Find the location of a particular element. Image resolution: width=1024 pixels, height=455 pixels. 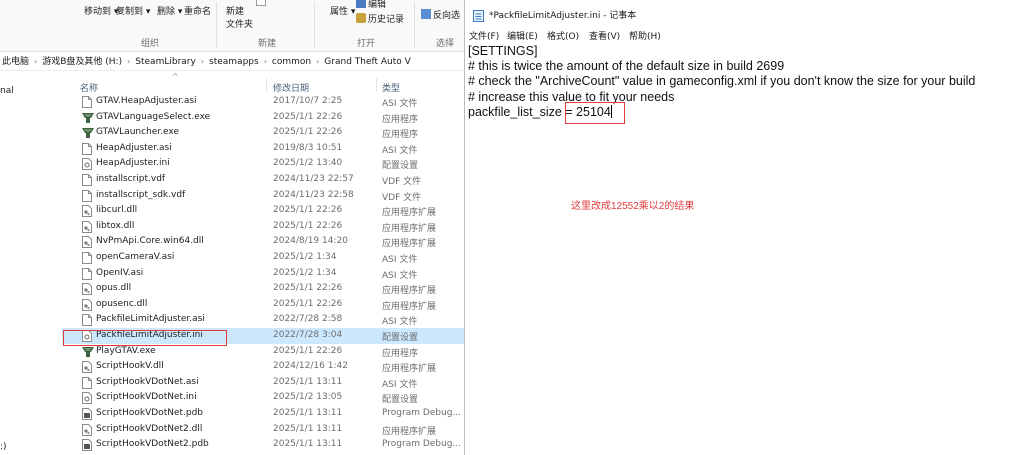

group-select-label: 选择 is located at coordinates (445, 44).